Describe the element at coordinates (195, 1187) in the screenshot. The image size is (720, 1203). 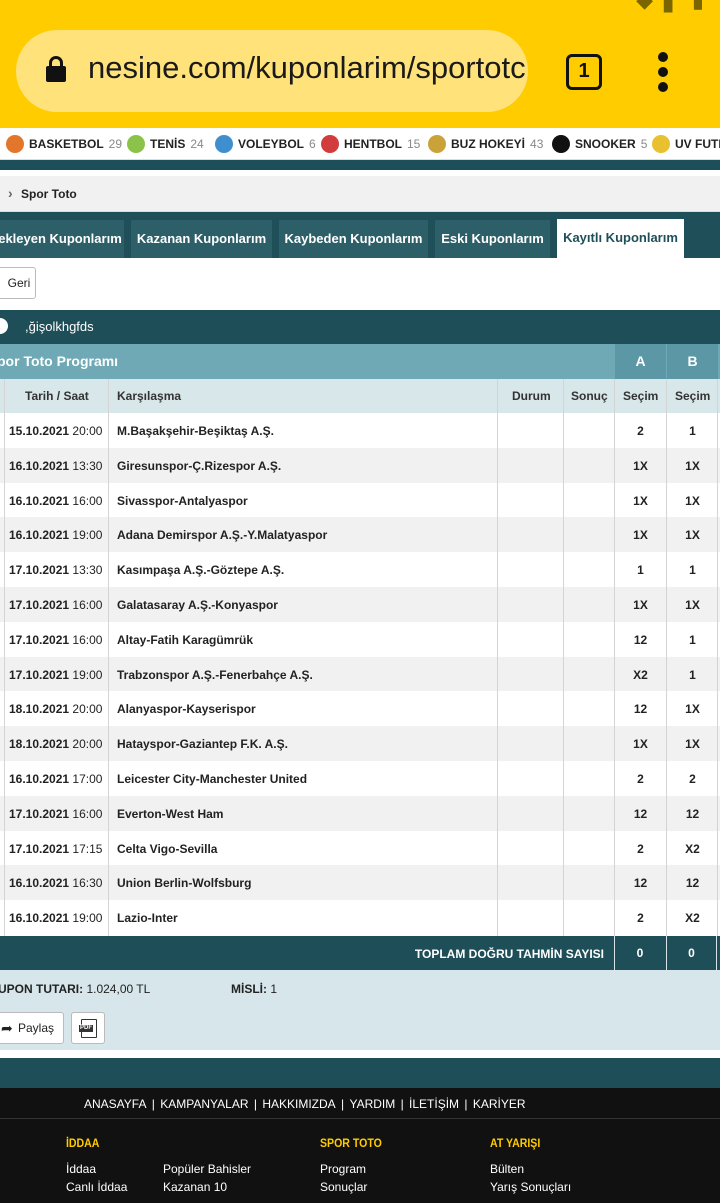
I see `footer-link: Kazanan 10` at that location.